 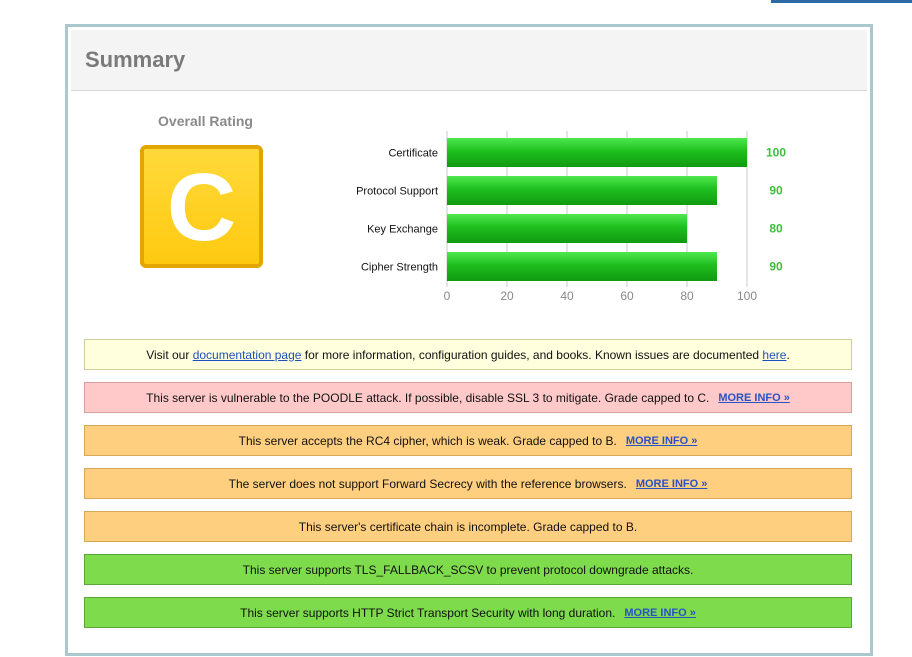 I want to click on summary-title: Summary, so click(x=135, y=59).